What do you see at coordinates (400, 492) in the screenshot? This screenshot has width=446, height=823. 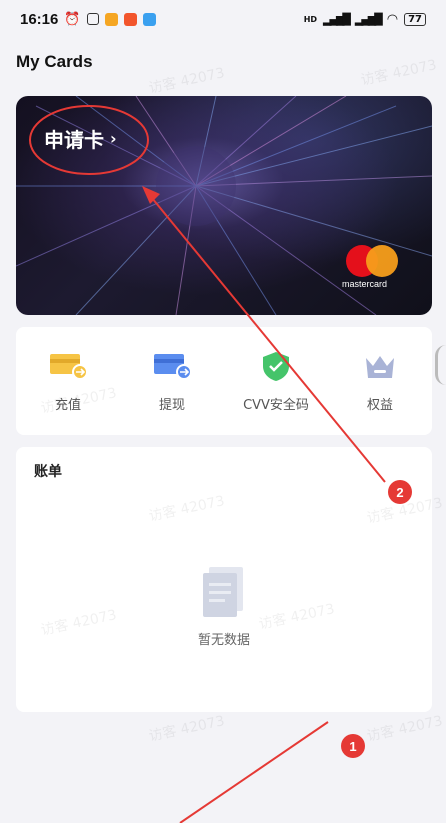 I see `annotation-badge-2: 2` at bounding box center [400, 492].